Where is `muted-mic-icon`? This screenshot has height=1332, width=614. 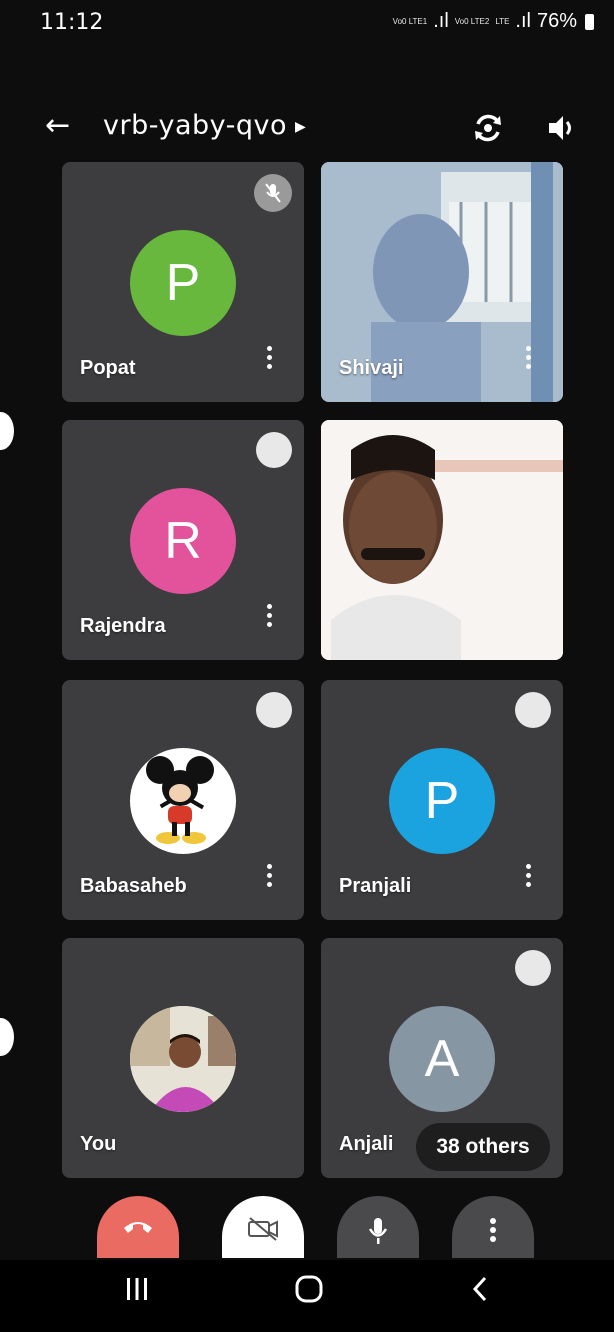 muted-mic-icon is located at coordinates (273, 193).